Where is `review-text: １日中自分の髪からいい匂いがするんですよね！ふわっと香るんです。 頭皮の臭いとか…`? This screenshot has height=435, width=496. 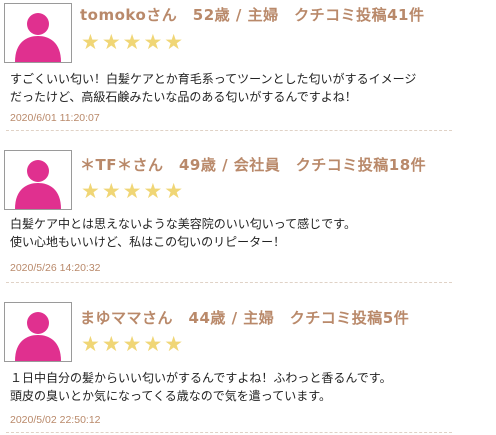
review-text: １日中自分の髪からいい匂いがするんですよね！ふわっと香るんです。 頭皮の臭いとか… is located at coordinates (252, 387).